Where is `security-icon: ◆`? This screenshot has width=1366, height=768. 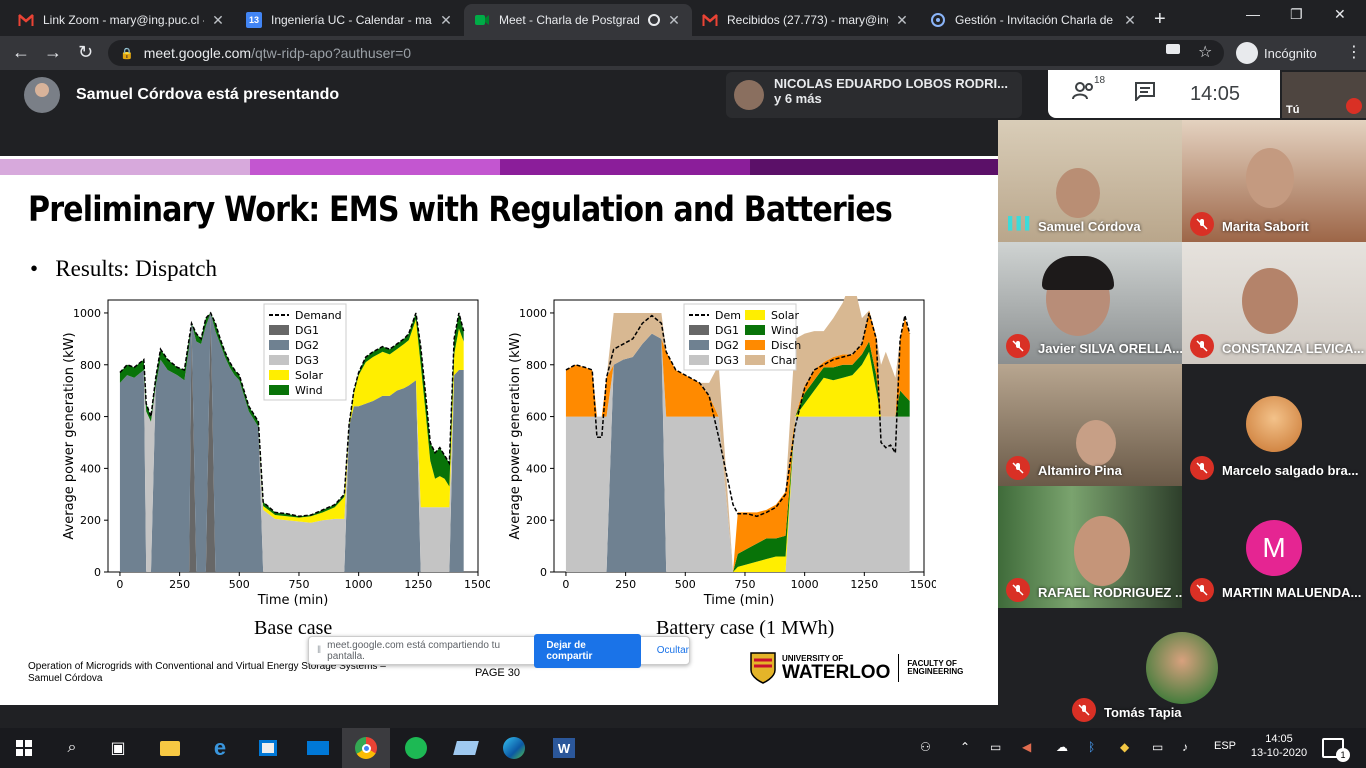 security-icon: ◆ is located at coordinates (1124, 747).